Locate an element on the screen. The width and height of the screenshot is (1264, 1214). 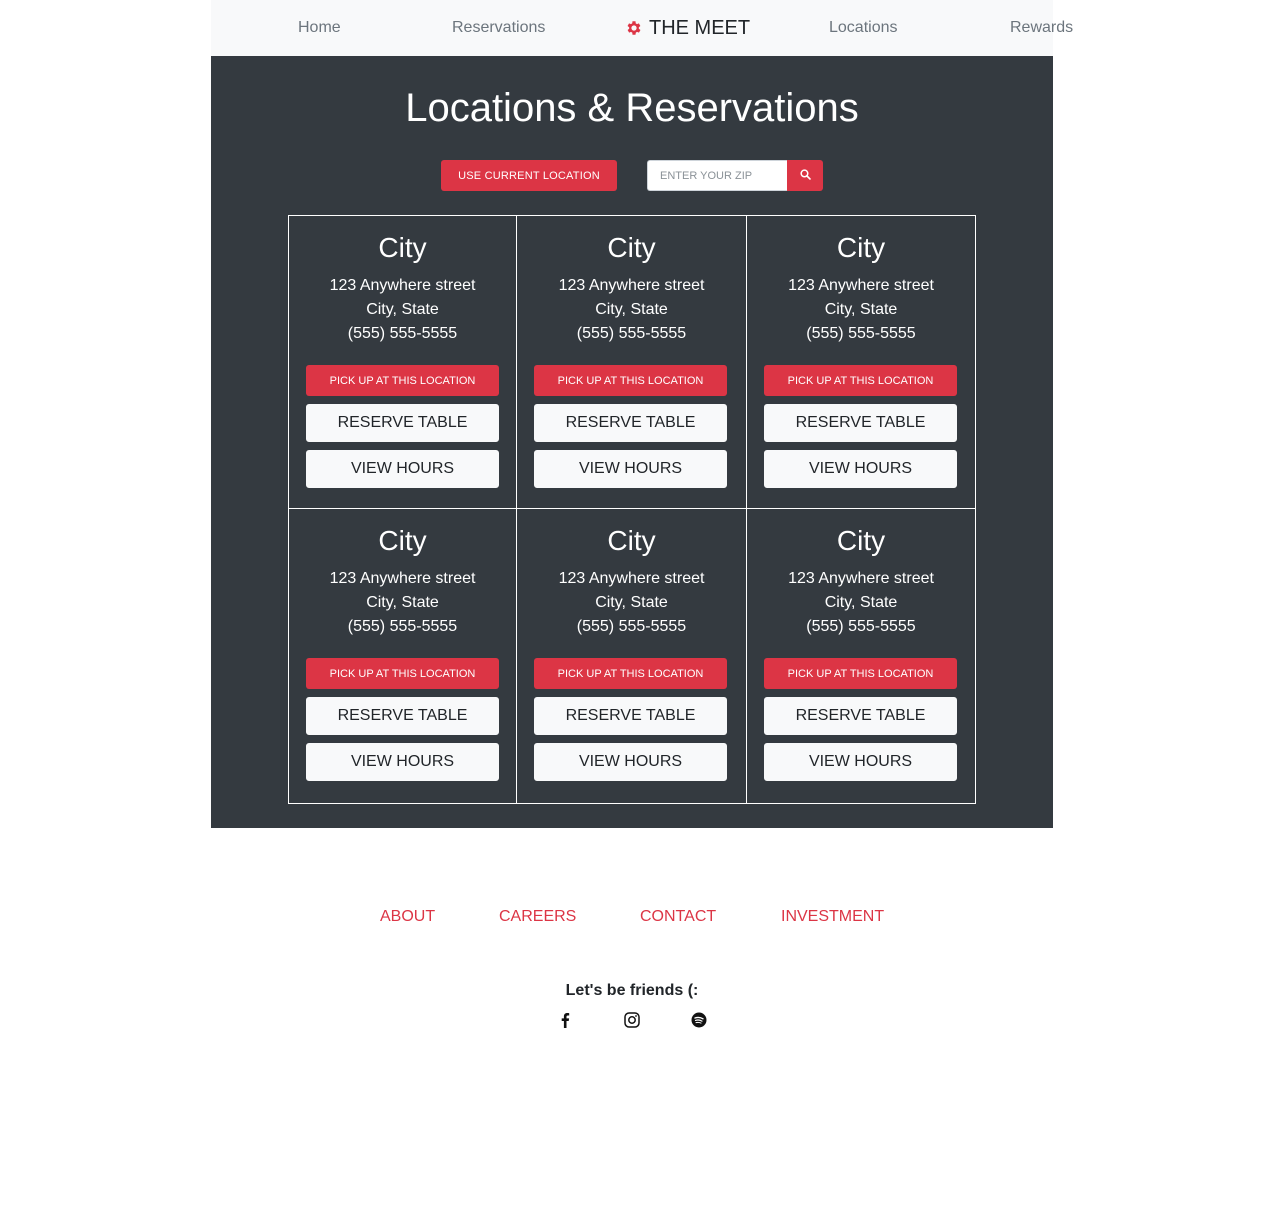
facebook-icon is located at coordinates (565, 1020).